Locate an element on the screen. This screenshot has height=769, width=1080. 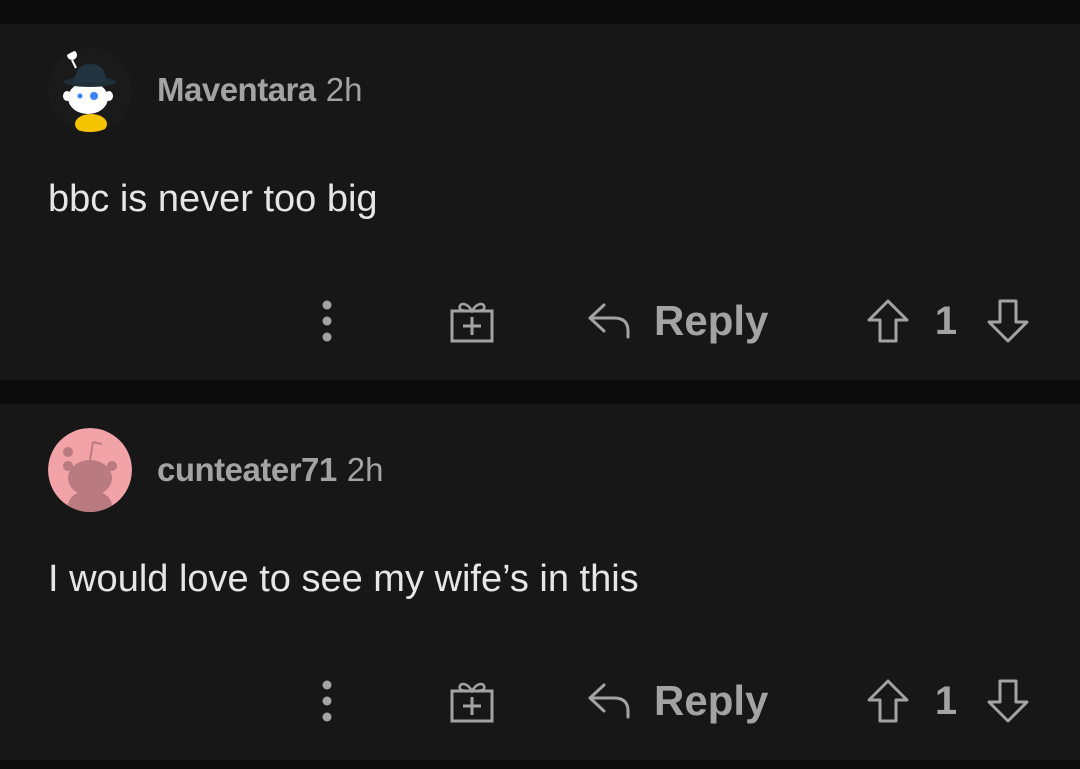
snoo-avatar-icon is located at coordinates (90, 90).